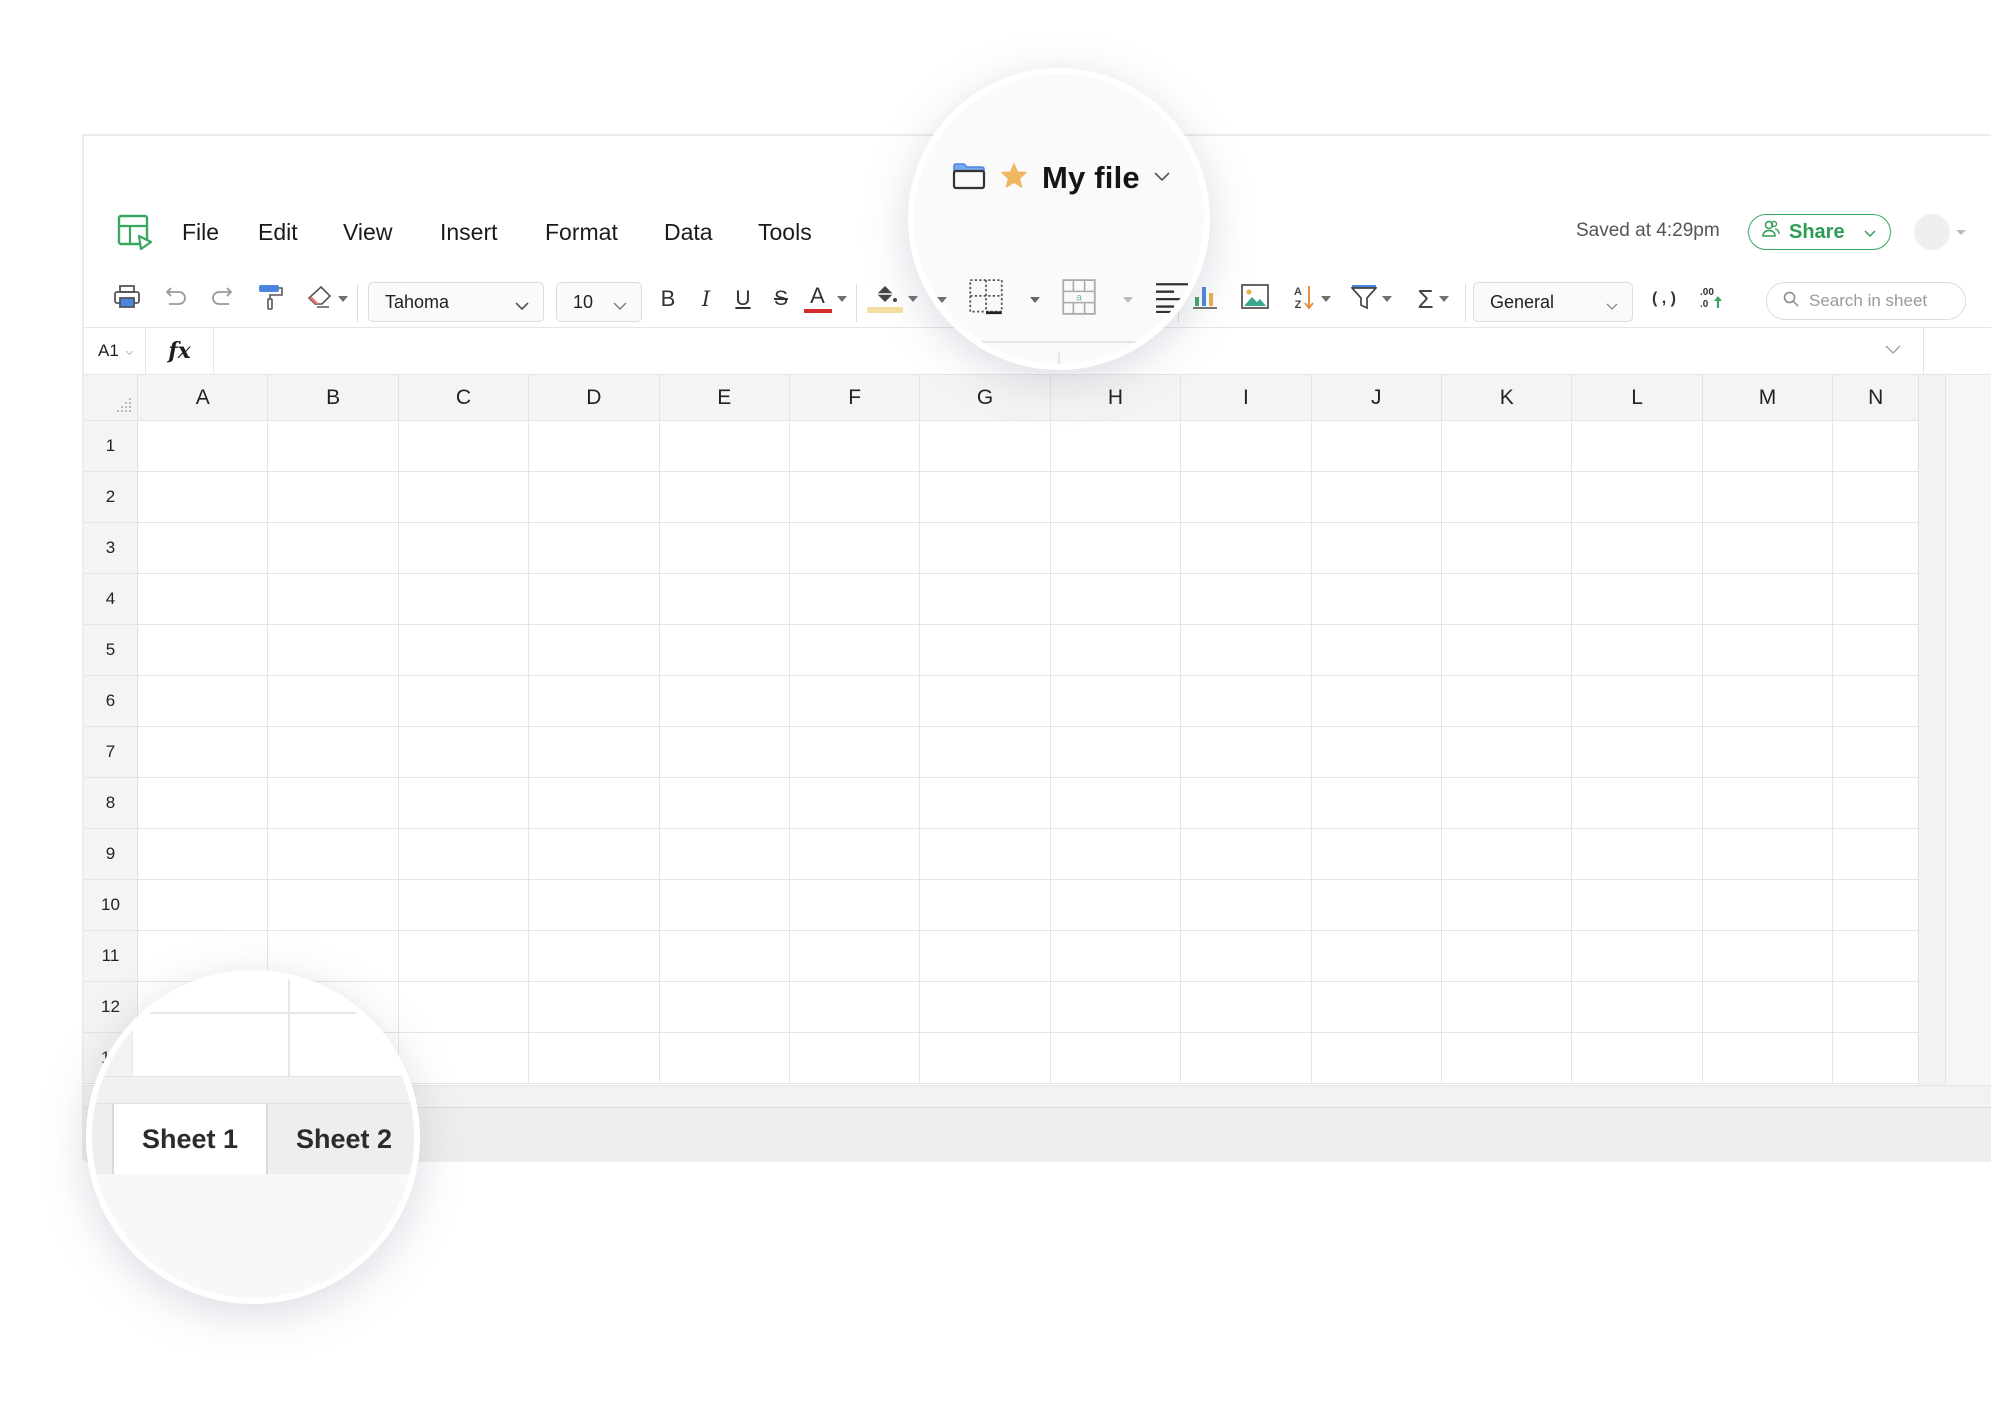 The height and width of the screenshot is (1406, 1991). Describe the element at coordinates (724, 1058) in the screenshot. I see `cell-E13` at that location.